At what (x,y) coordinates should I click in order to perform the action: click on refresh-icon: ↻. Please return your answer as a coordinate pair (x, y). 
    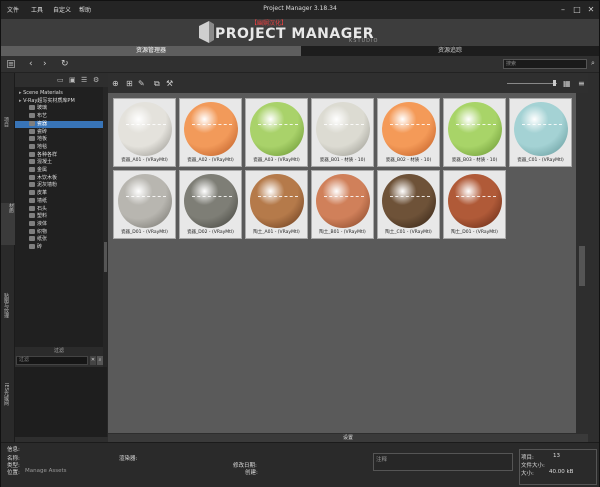
    Looking at the image, I should click on (65, 64).